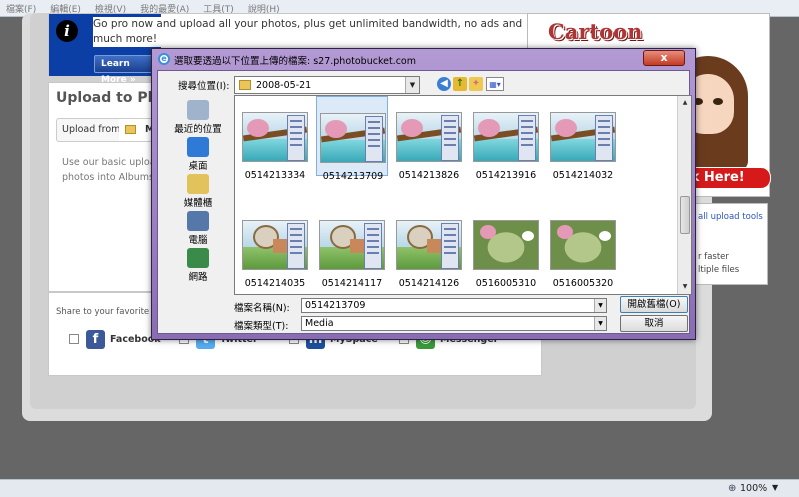 The width and height of the screenshot is (799, 497). I want to click on file-name: 0514213916, so click(506, 175).